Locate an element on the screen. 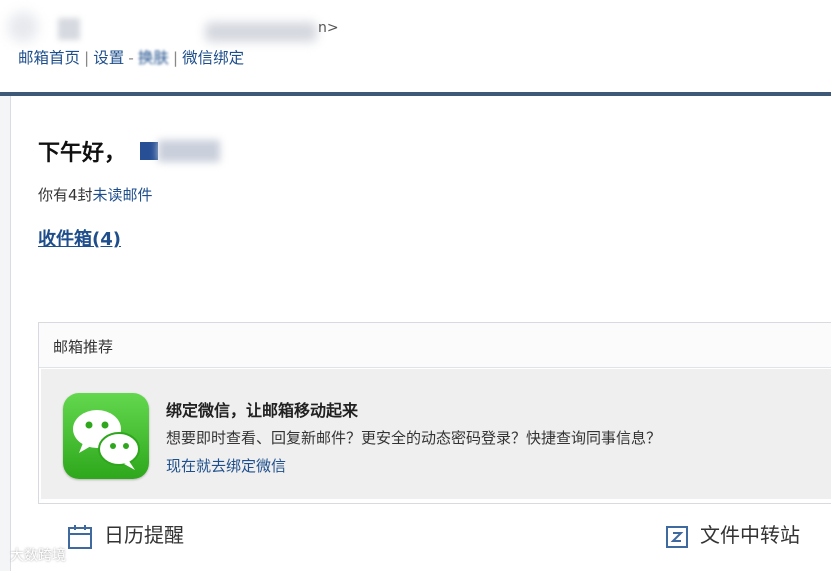 The image size is (831, 571). left-edge is located at coordinates (5, 333).